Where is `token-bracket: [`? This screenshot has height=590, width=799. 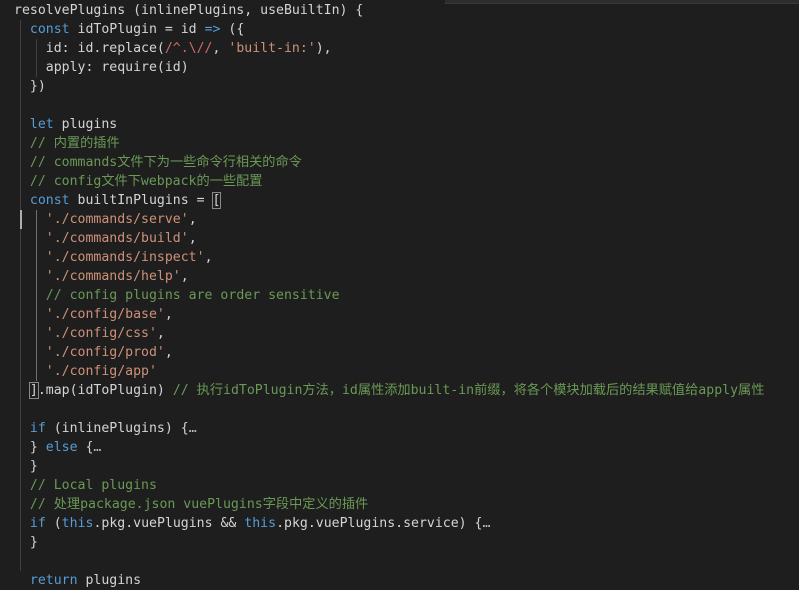
token-bracket: [ is located at coordinates (216, 200).